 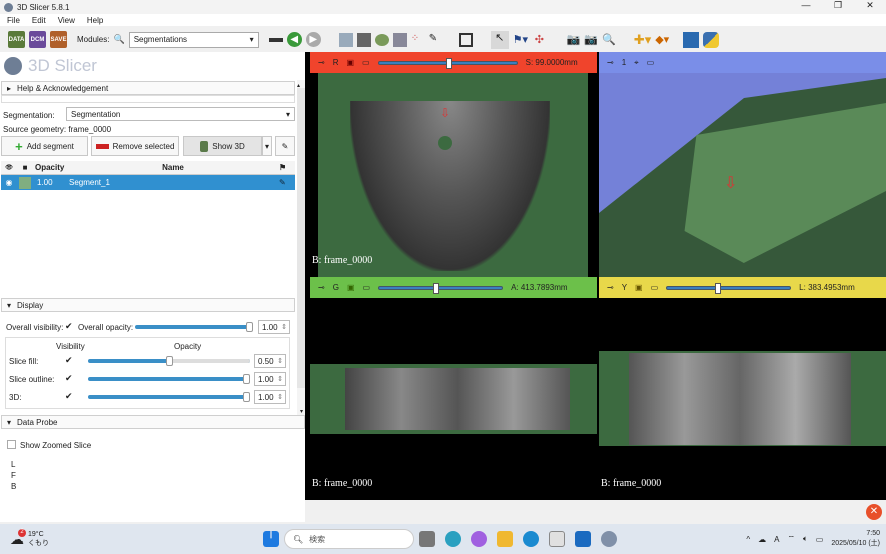 I want to click on center-view-icon: ⌖, so click(x=636, y=63).